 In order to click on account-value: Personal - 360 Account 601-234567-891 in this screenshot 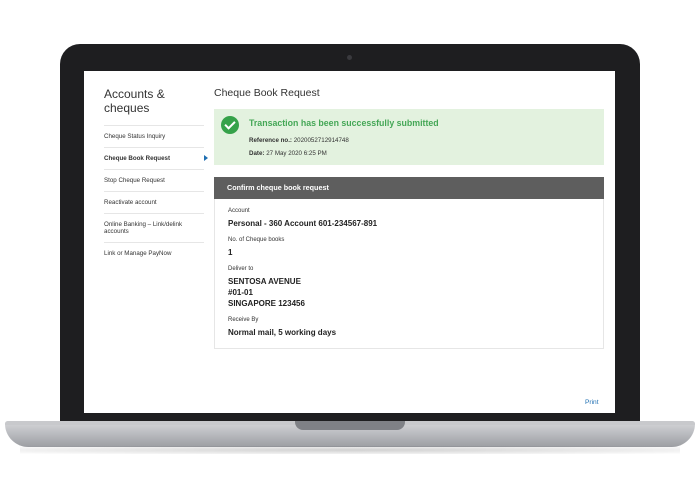, I will do `click(303, 223)`.